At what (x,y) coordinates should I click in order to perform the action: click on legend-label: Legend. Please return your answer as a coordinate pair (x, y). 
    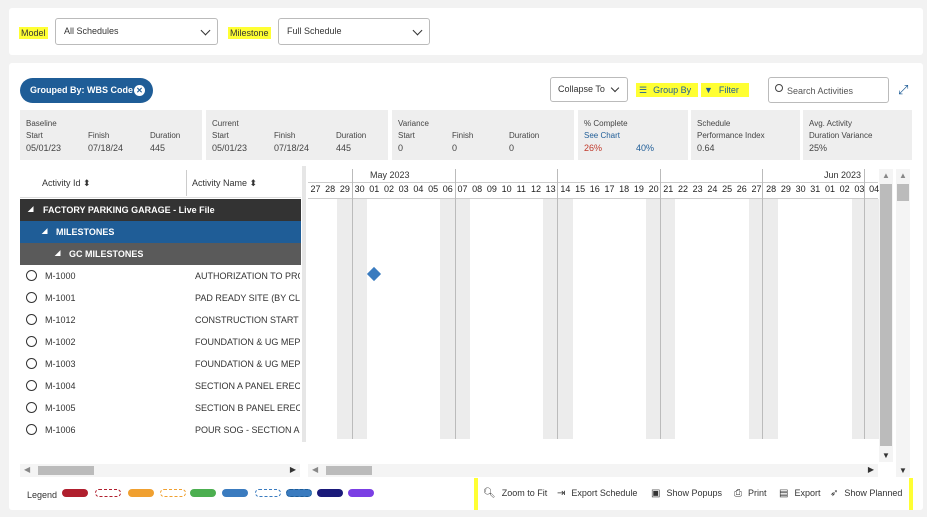
    Looking at the image, I should click on (42, 495).